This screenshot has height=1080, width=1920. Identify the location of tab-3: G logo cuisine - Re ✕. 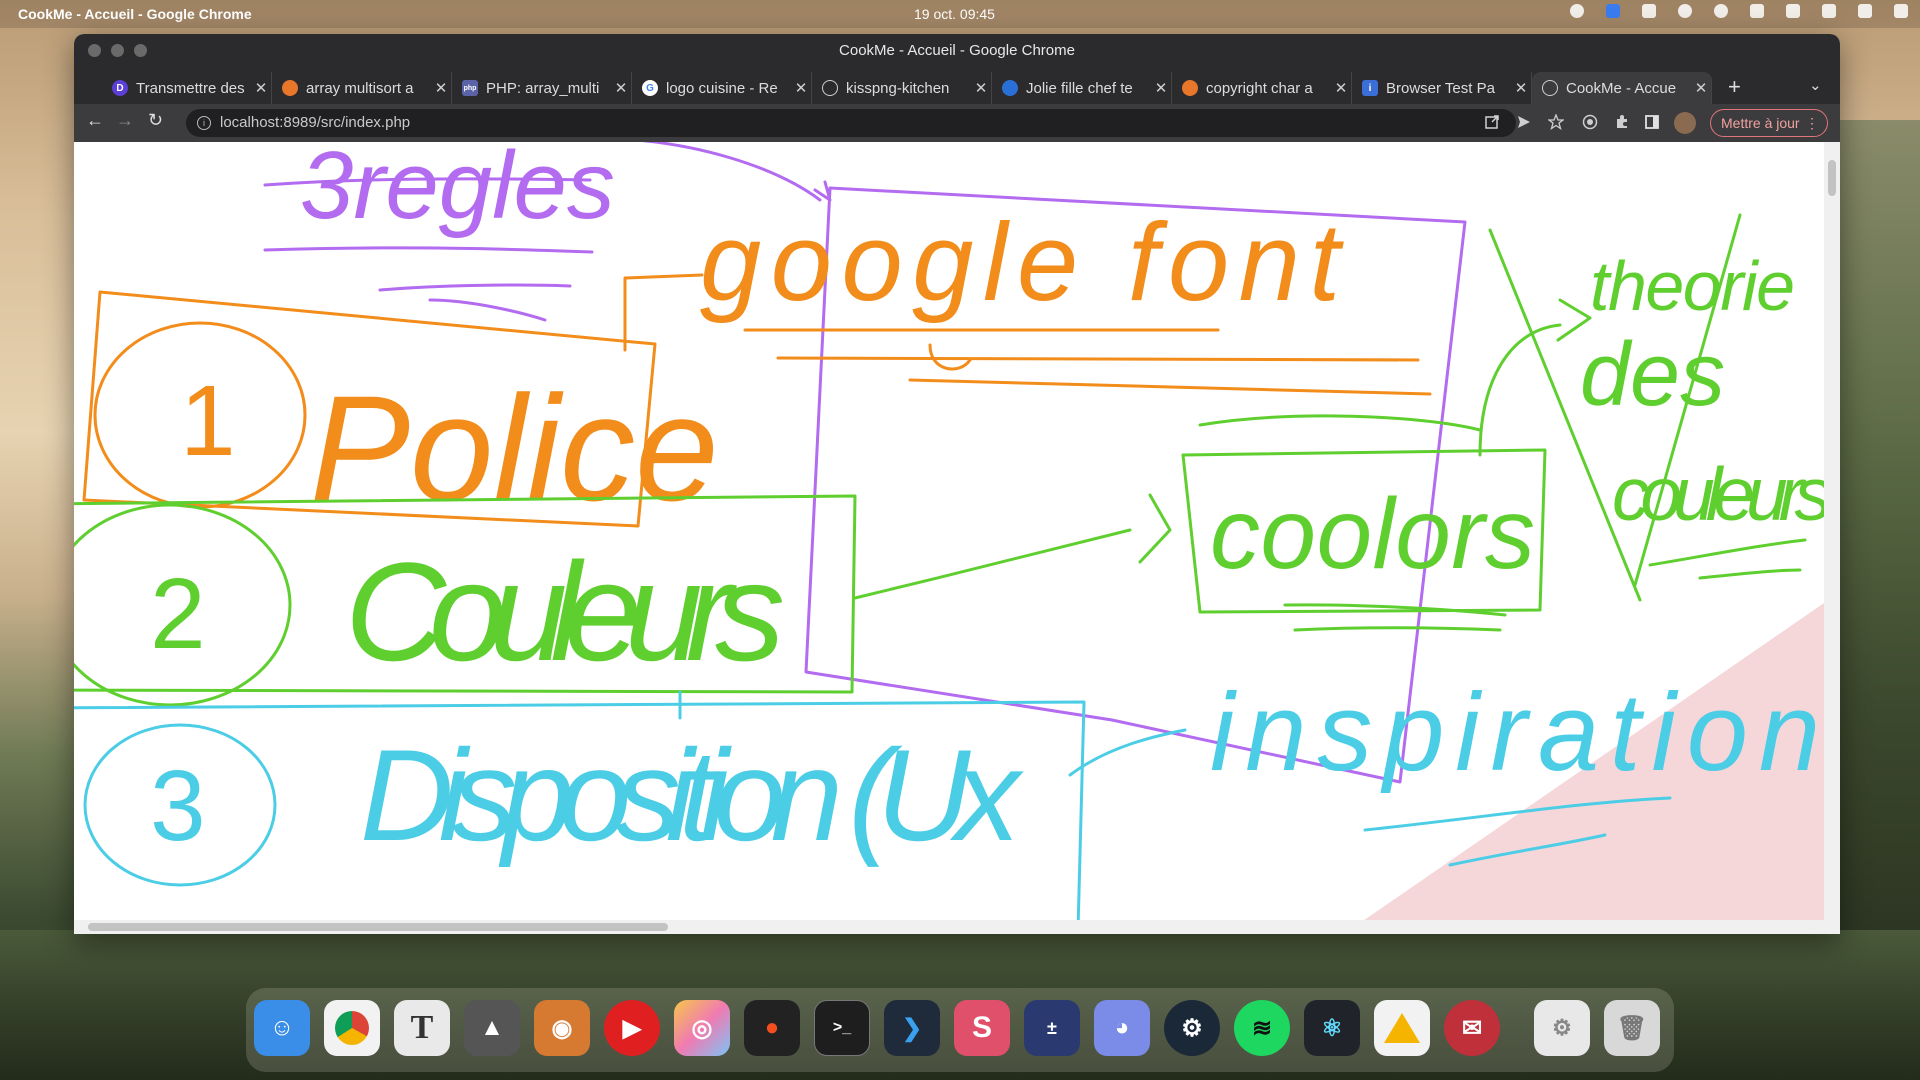
(722, 88).